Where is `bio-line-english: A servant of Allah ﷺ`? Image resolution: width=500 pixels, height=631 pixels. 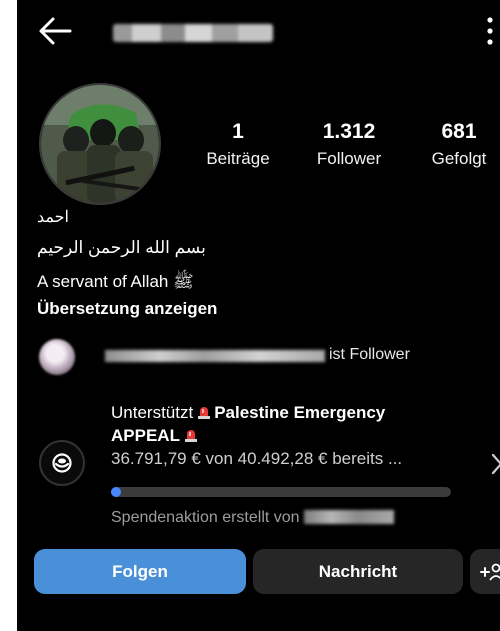 bio-line-english: A servant of Allah ﷺ is located at coordinates (115, 281).